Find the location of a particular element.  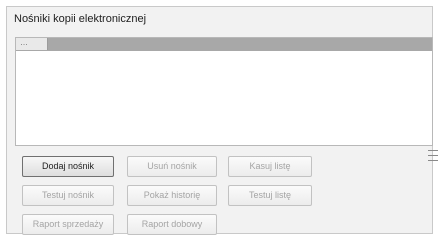

add-medium-button: Dodaj nośnik is located at coordinates (68, 166).